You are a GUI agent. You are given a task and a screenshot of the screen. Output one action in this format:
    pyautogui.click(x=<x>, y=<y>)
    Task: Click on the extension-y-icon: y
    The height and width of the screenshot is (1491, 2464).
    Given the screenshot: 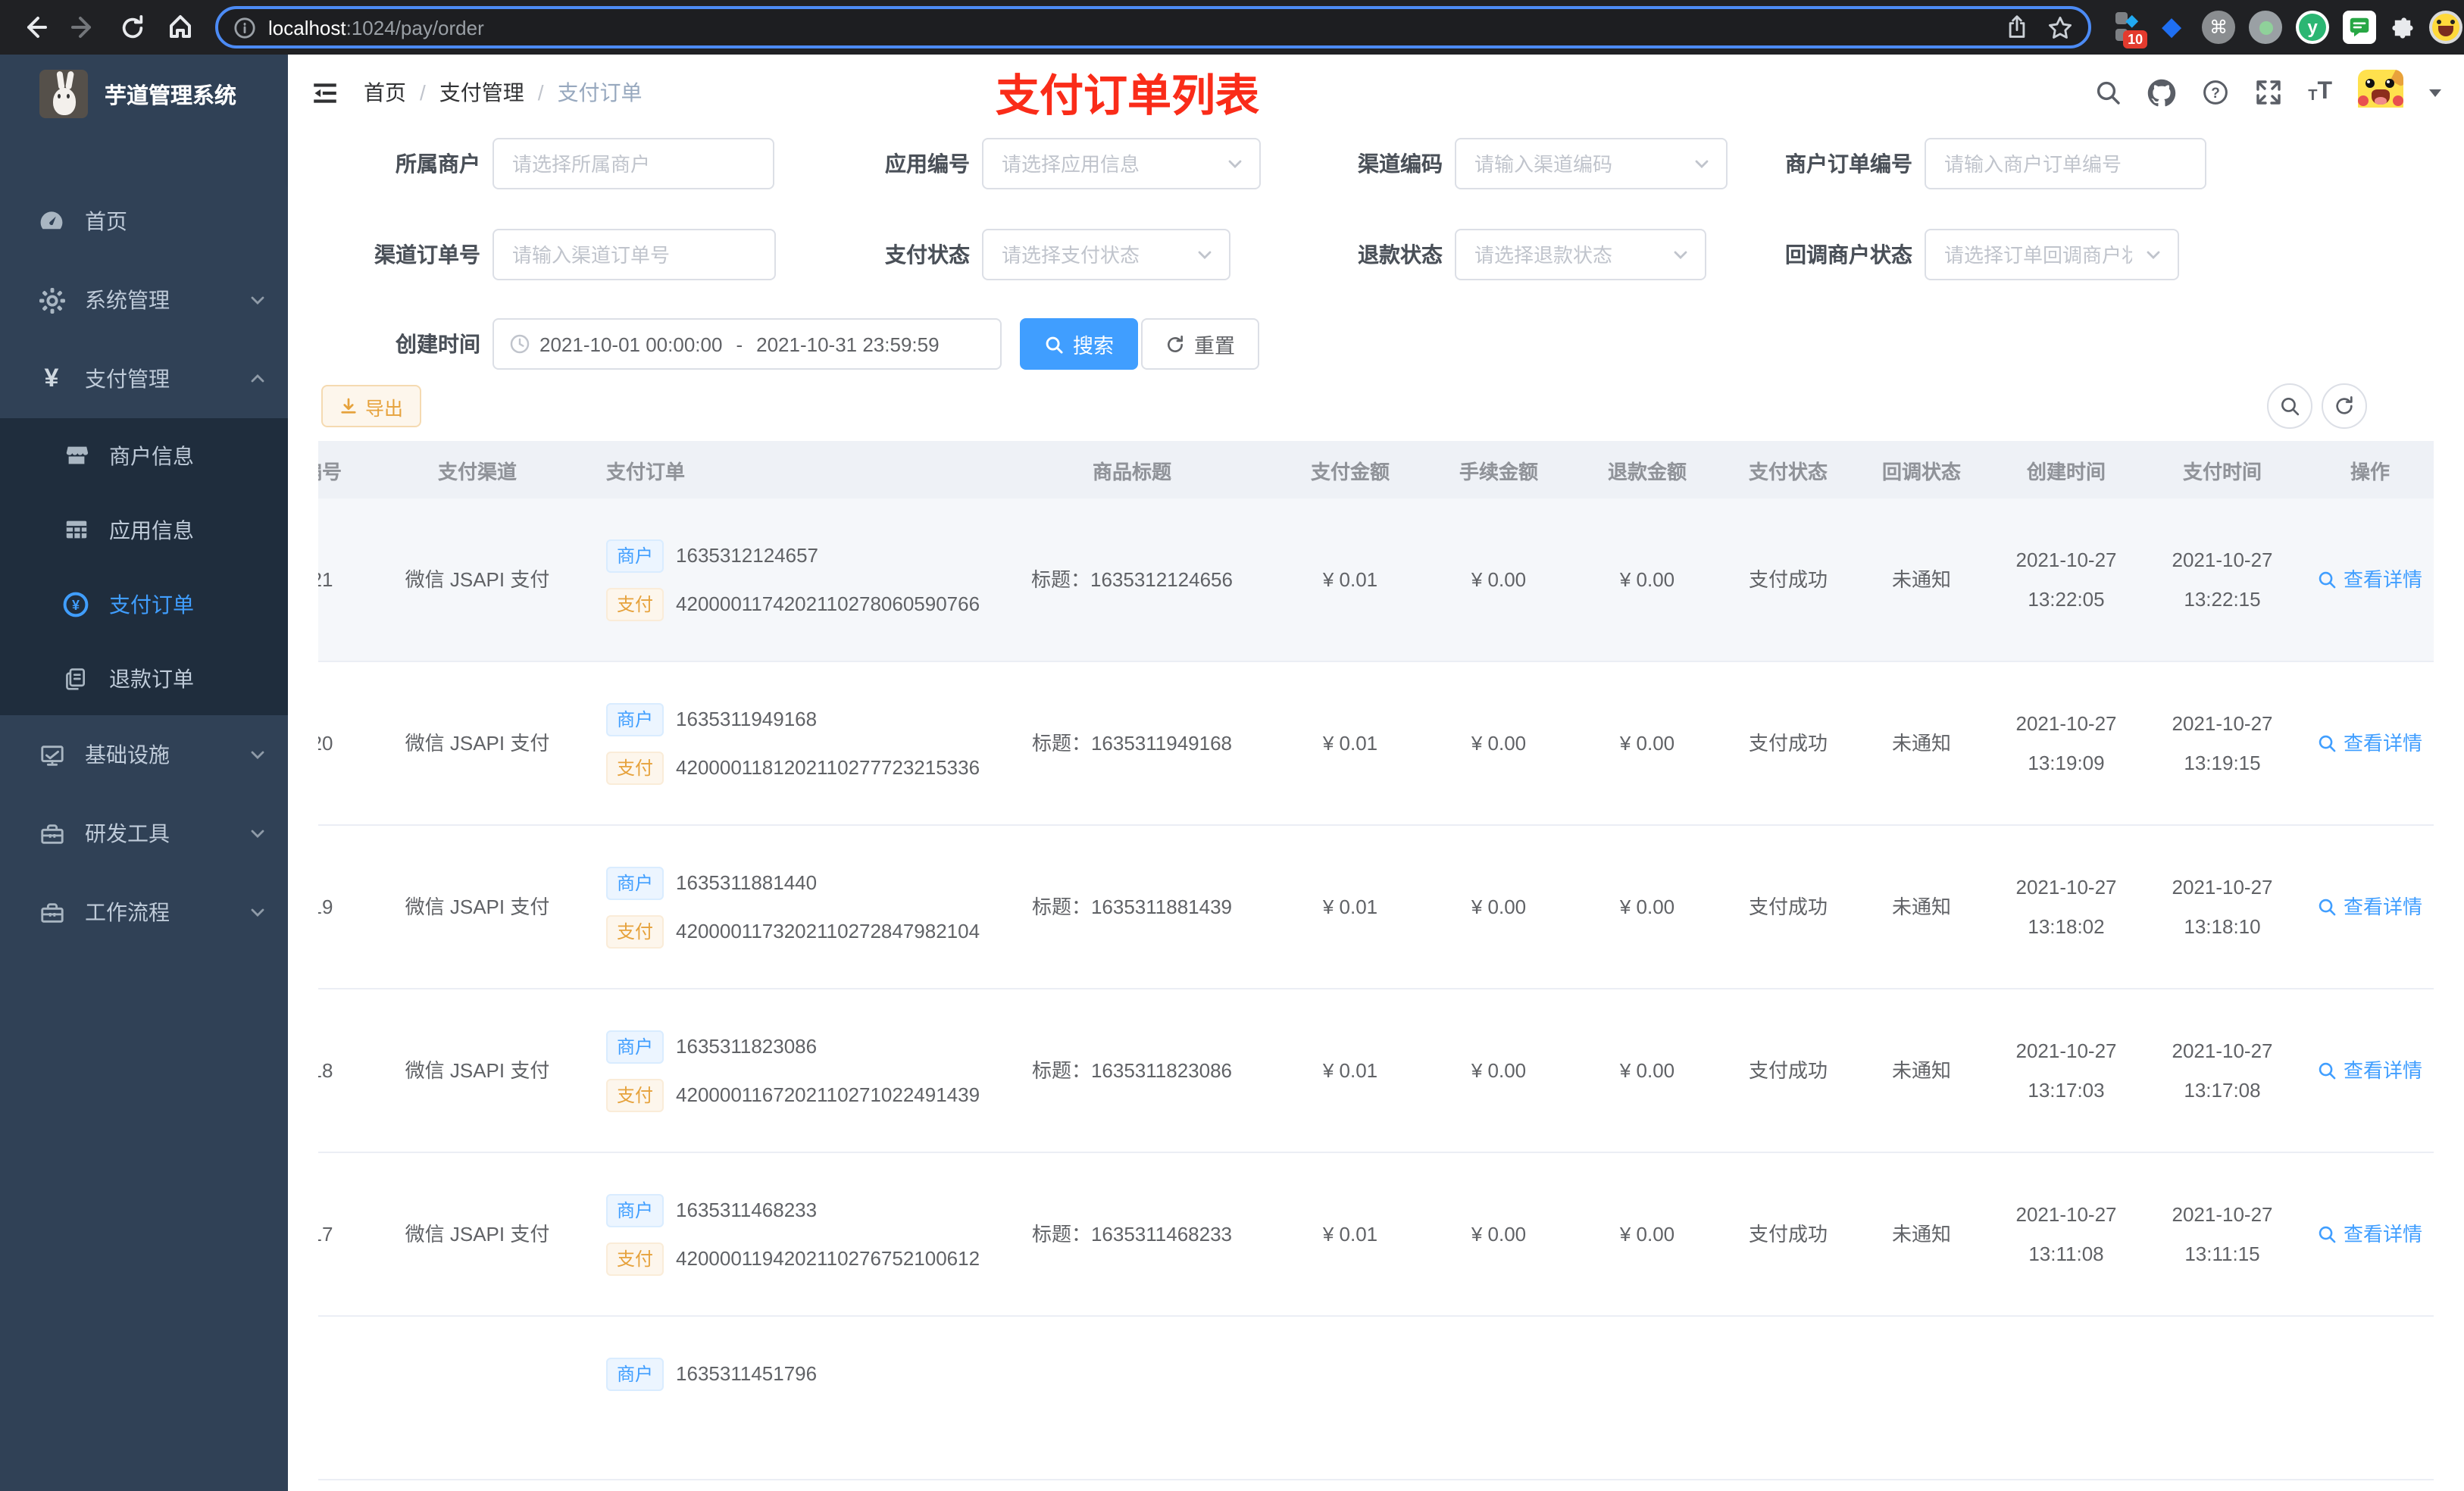 What is the action you would take?
    pyautogui.click(x=2313, y=27)
    